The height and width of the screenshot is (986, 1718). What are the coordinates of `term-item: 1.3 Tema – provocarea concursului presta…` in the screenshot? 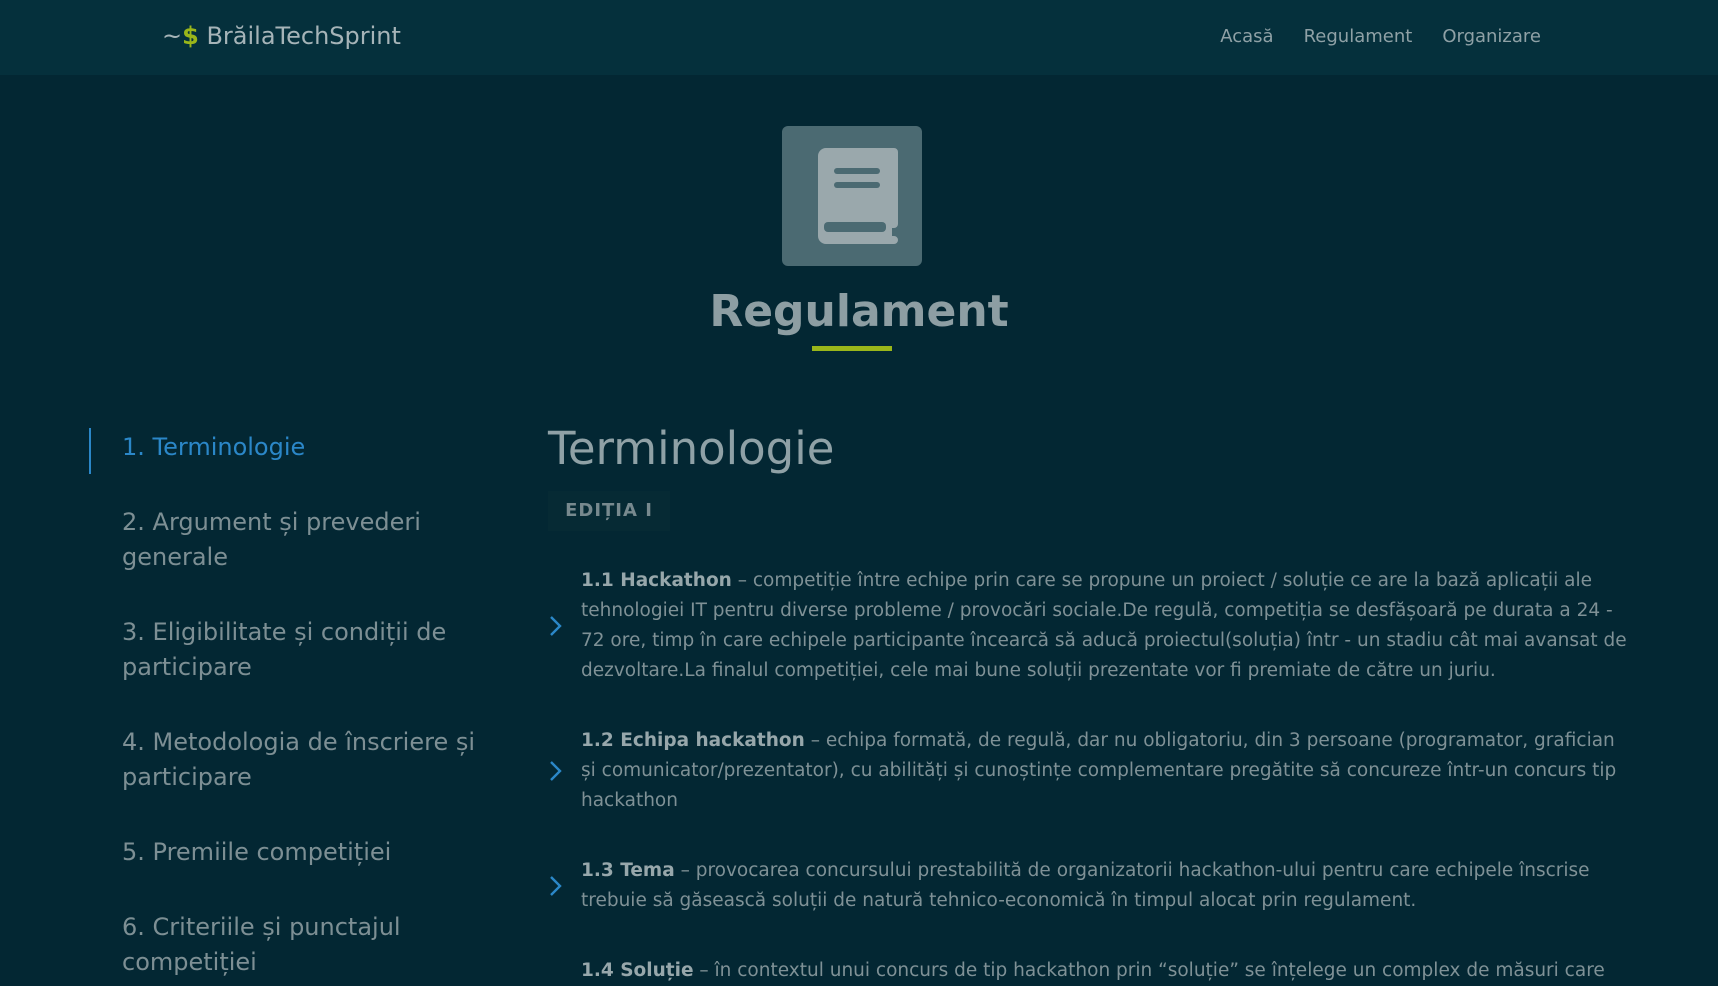 It's located at (1088, 886).